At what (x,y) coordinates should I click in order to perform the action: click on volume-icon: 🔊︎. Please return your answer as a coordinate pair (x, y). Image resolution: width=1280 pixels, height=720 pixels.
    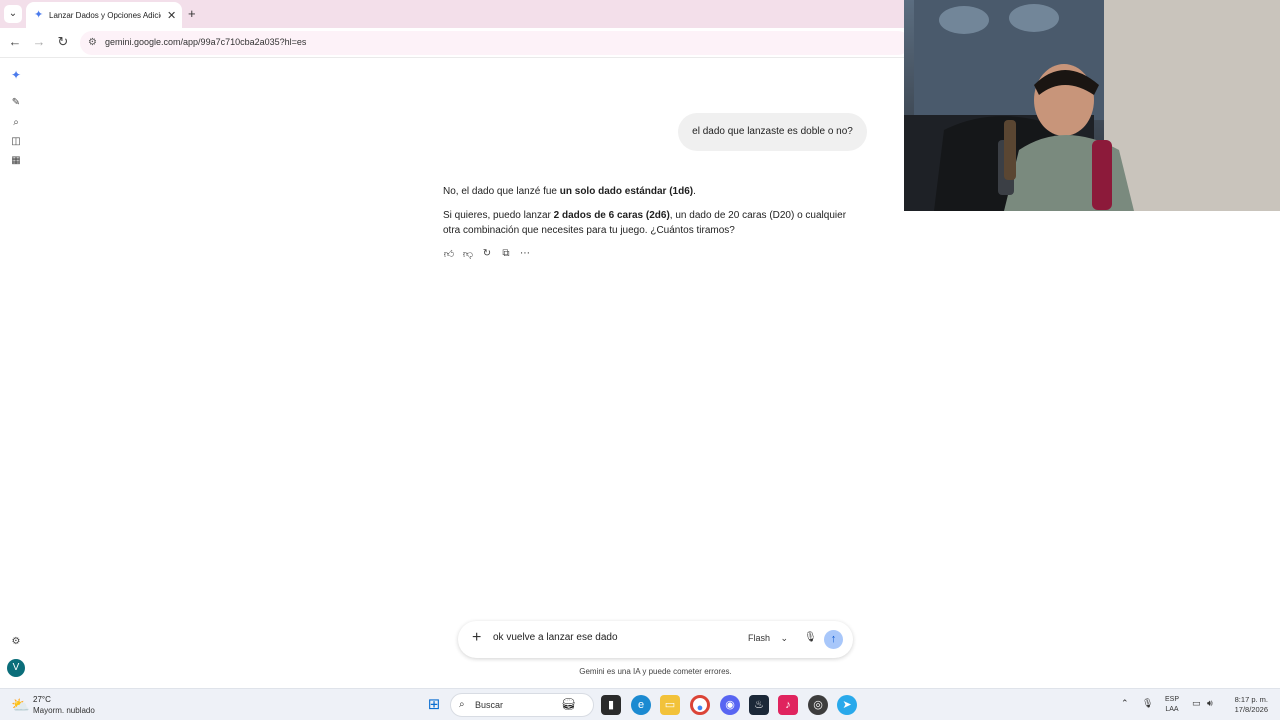
    Looking at the image, I should click on (1210, 703).